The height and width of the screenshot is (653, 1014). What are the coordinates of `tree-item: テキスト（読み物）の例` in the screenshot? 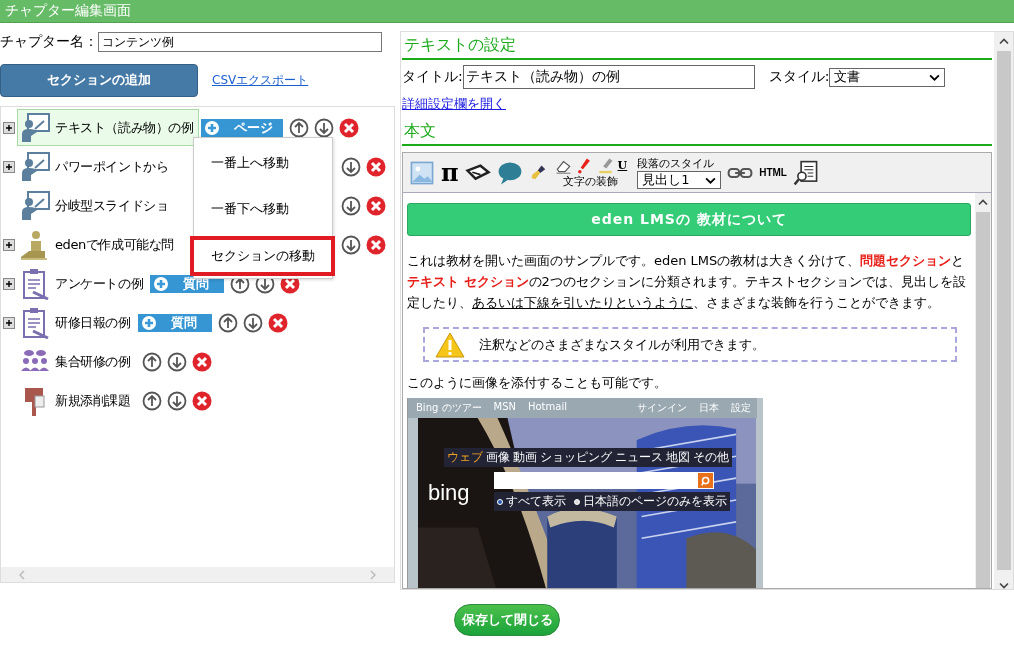 It's located at (108, 127).